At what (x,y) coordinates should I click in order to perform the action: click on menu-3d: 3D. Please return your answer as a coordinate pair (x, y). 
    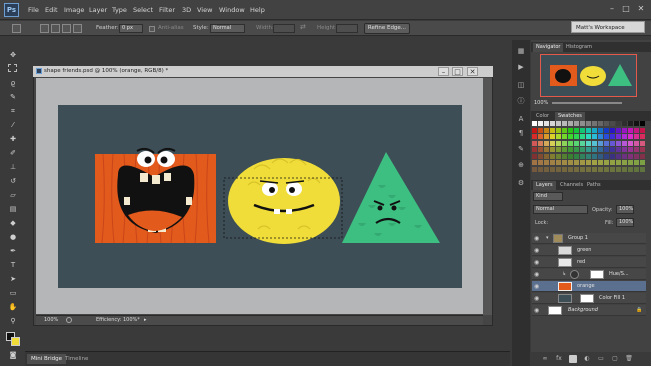
    Looking at the image, I should click on (186, 10).